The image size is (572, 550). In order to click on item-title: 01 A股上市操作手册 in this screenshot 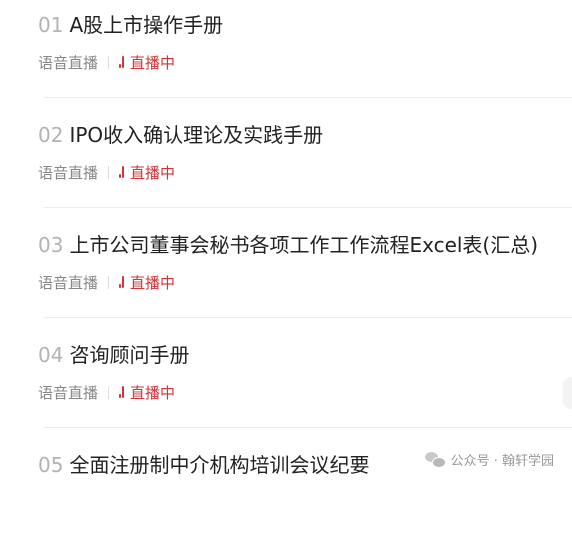, I will do `click(130, 25)`.